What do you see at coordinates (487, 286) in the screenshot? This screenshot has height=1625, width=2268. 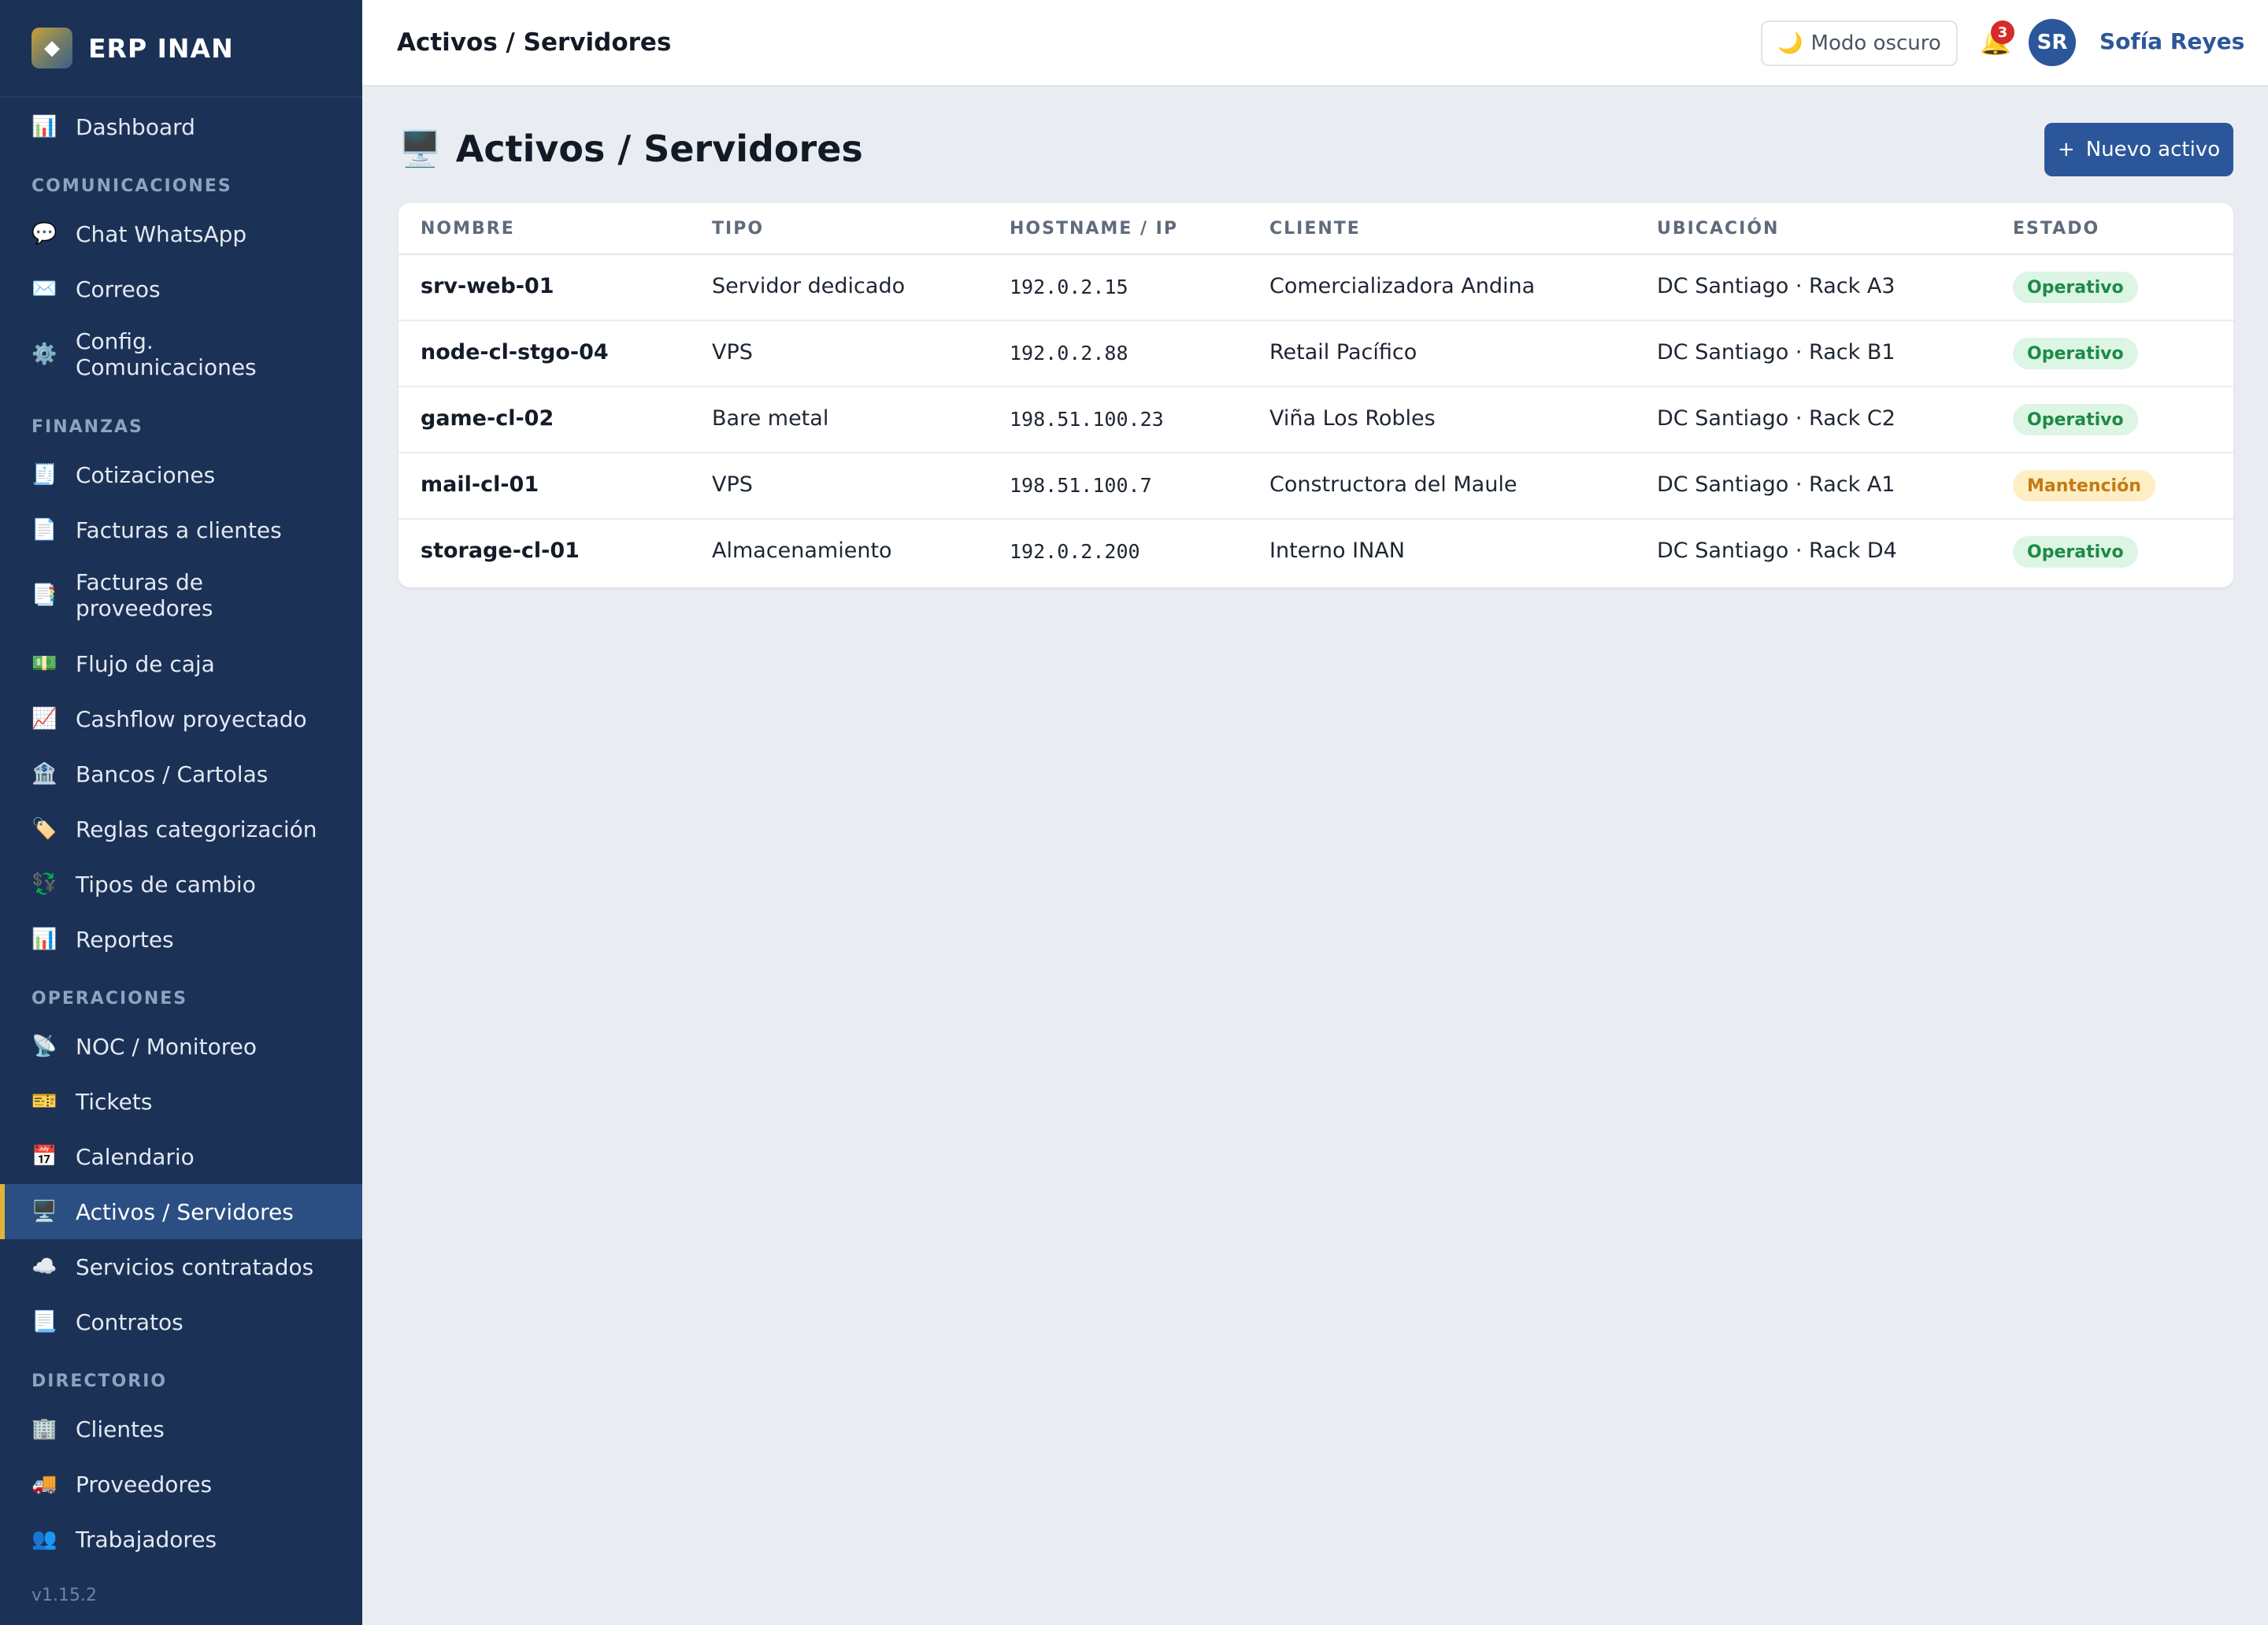 I see `cell-nombre: srv-web-01` at bounding box center [487, 286].